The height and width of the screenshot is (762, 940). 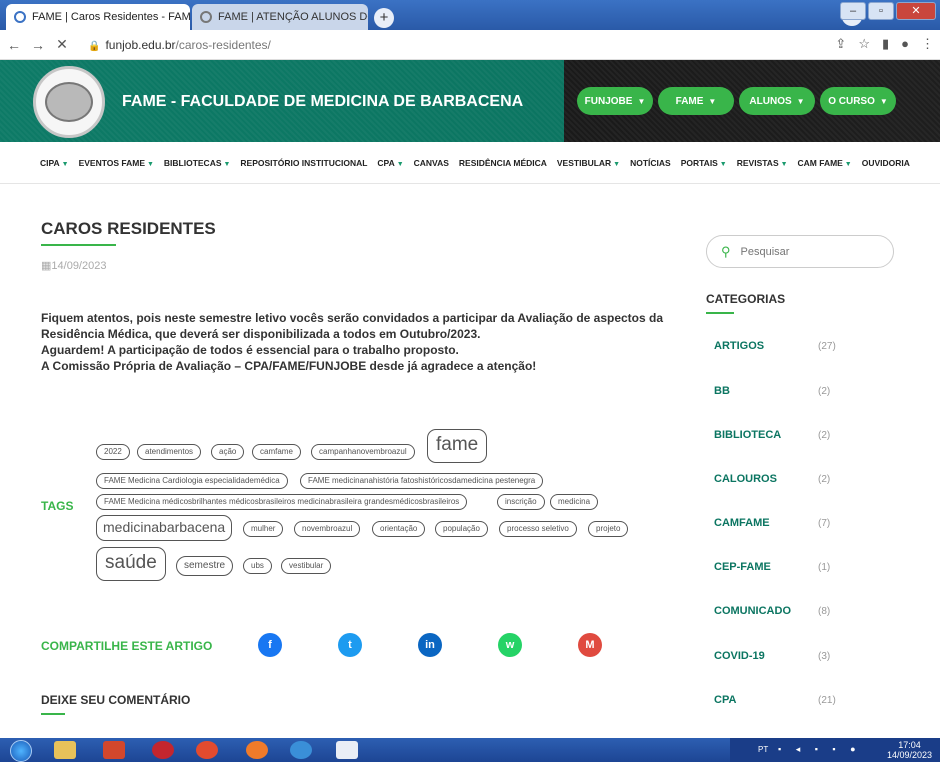 What do you see at coordinates (257, 750) in the screenshot?
I see `firefox-icon` at bounding box center [257, 750].